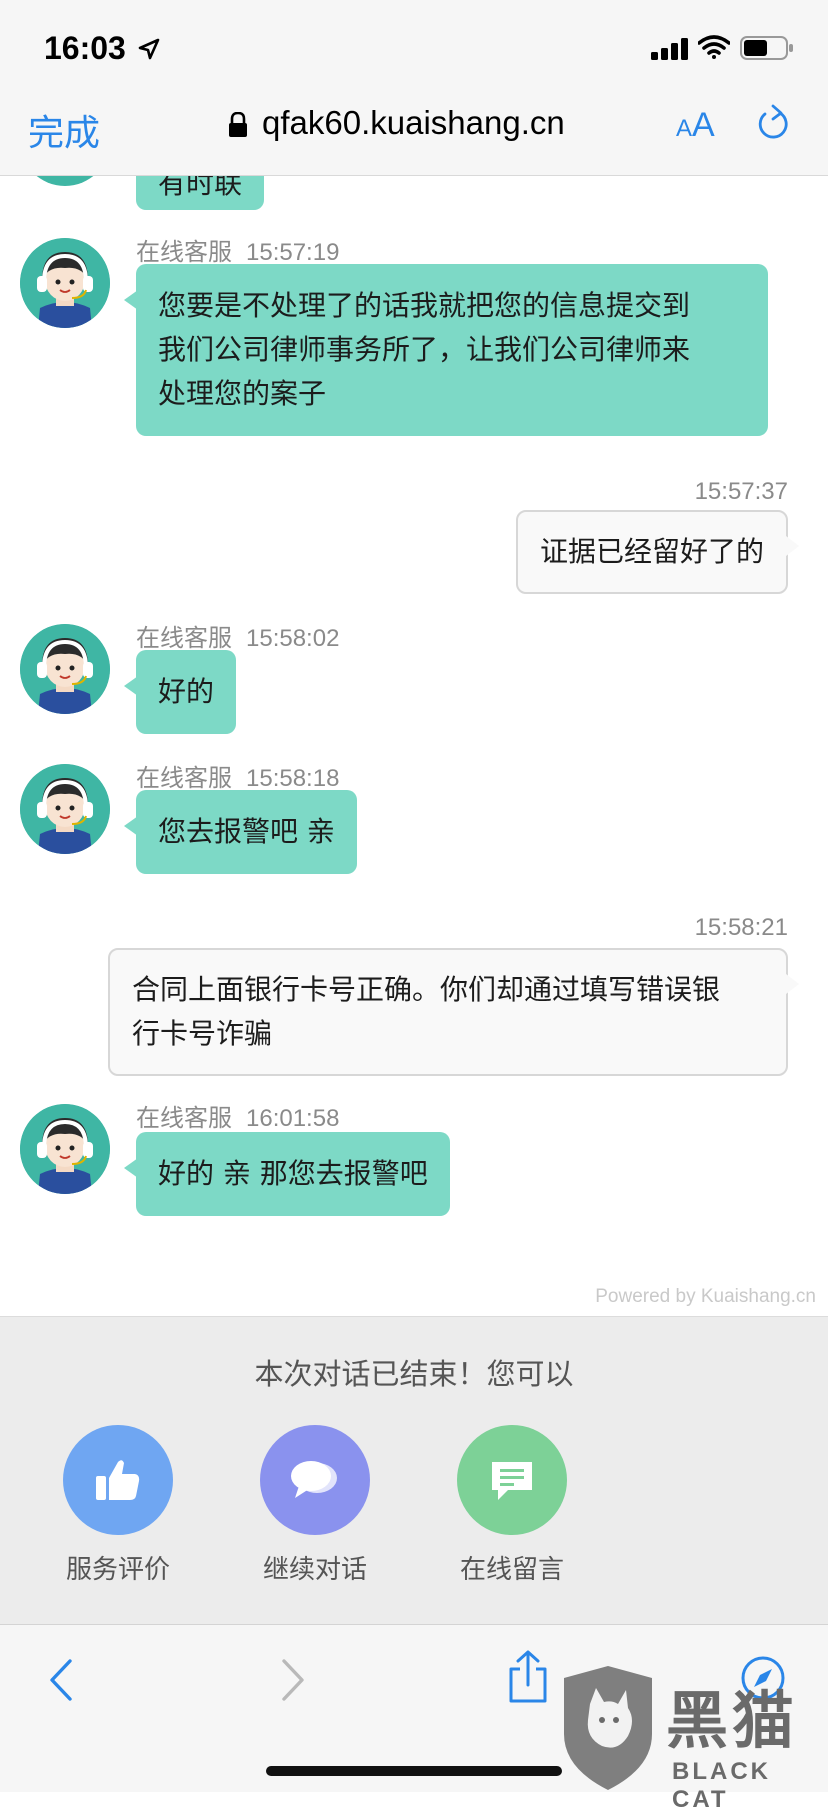 The height and width of the screenshot is (1814, 828). Describe the element at coordinates (426, 989) in the screenshot. I see `message-line: 合同上面银行卡号正确。你们却通过填写错误银` at that location.